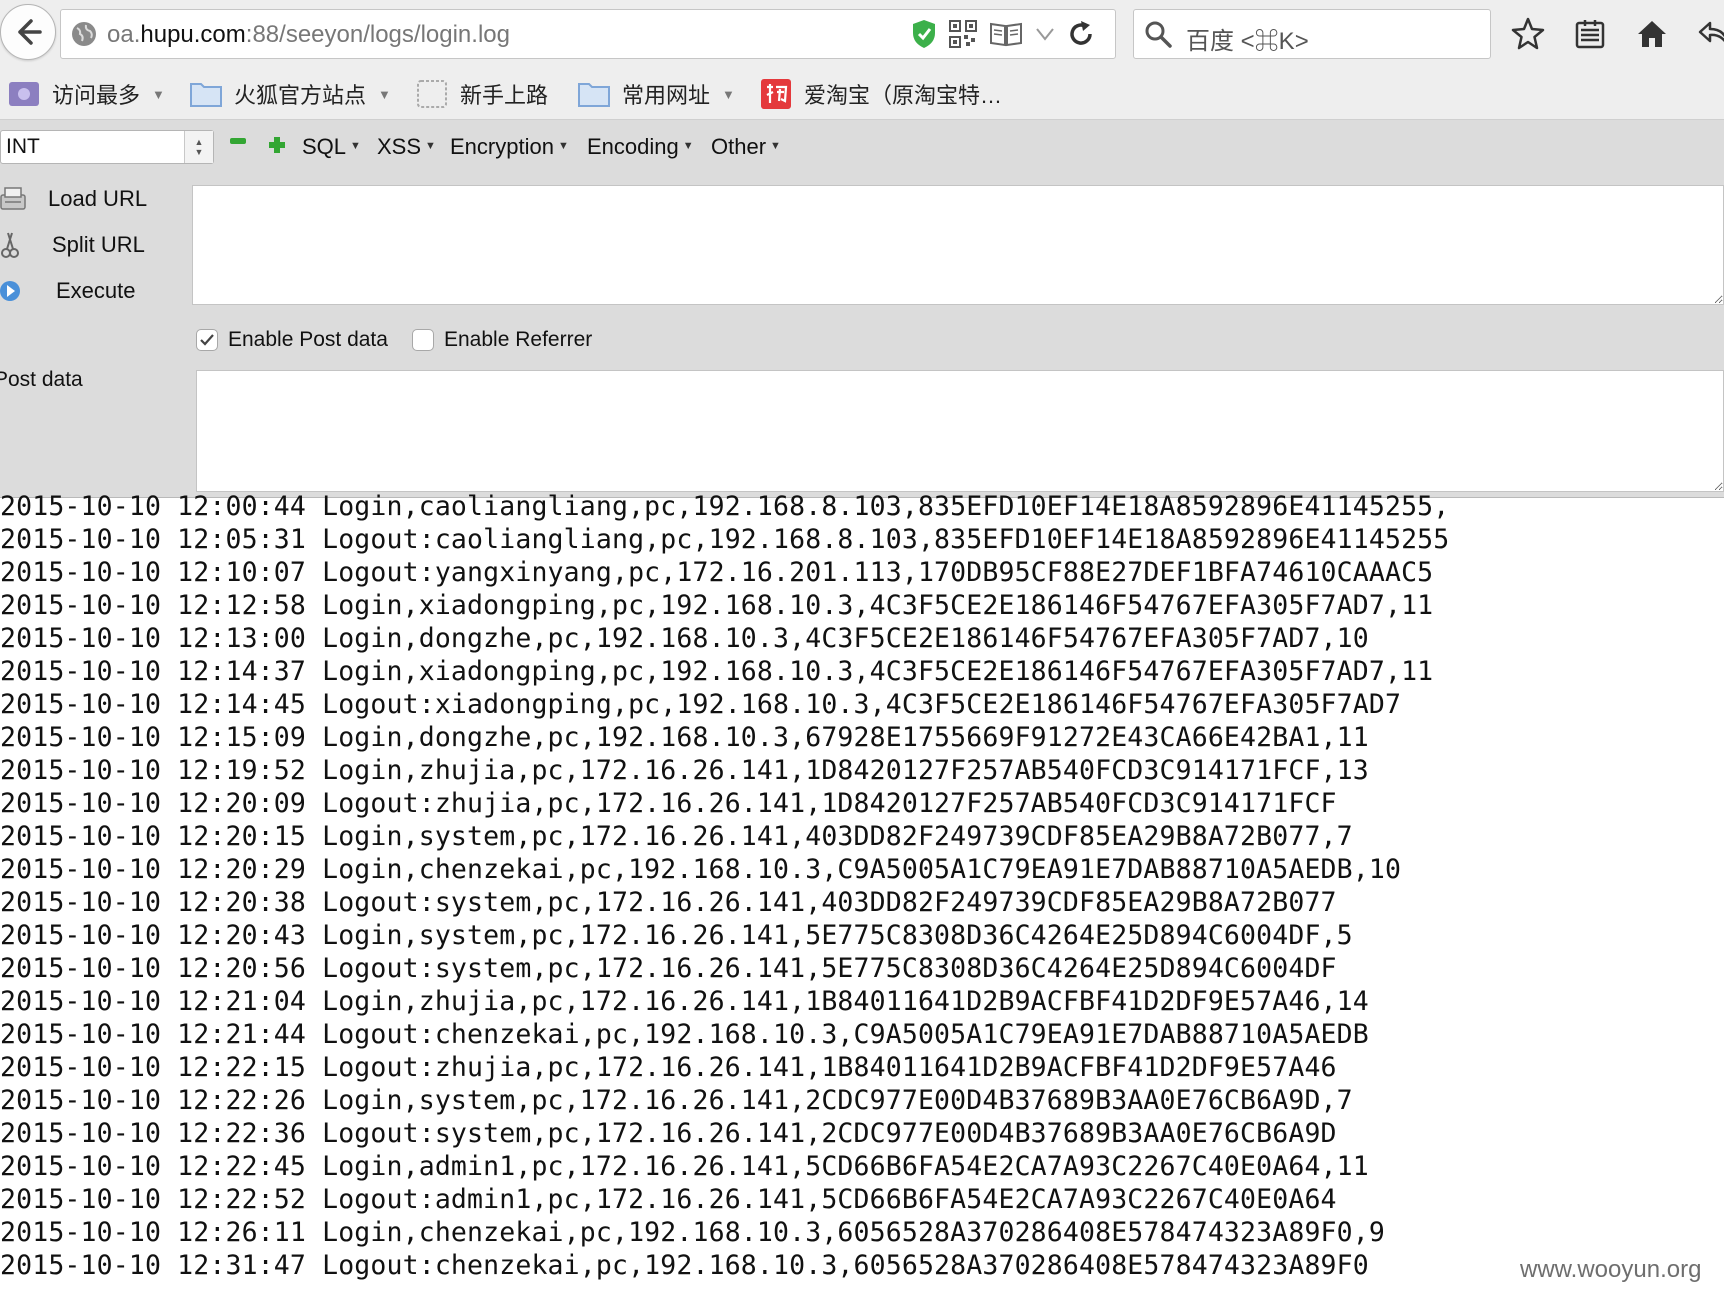 This screenshot has width=1724, height=1300. Describe the element at coordinates (1081, 34) in the screenshot. I see `reload-icon` at that location.